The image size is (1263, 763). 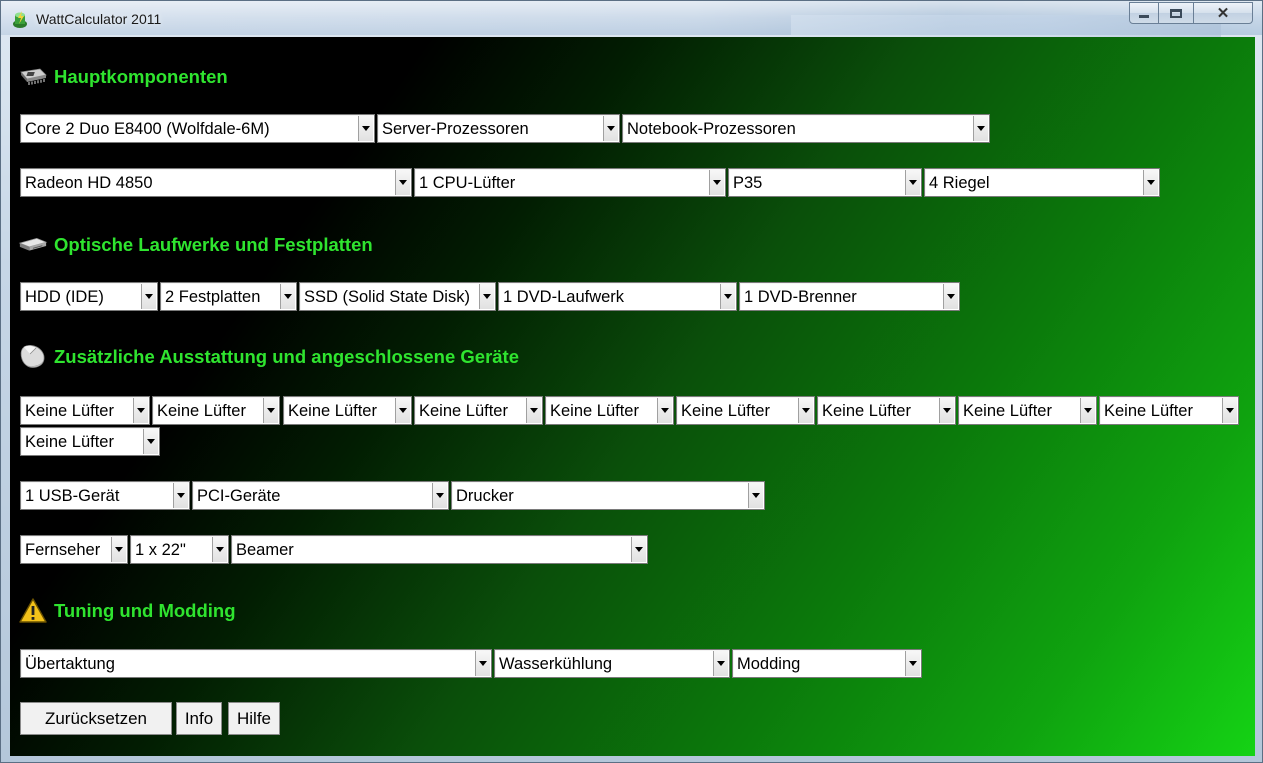 I want to click on cpu-select-value: Core 2 Duo E8400 (Wolfdale-6M), so click(x=147, y=129).